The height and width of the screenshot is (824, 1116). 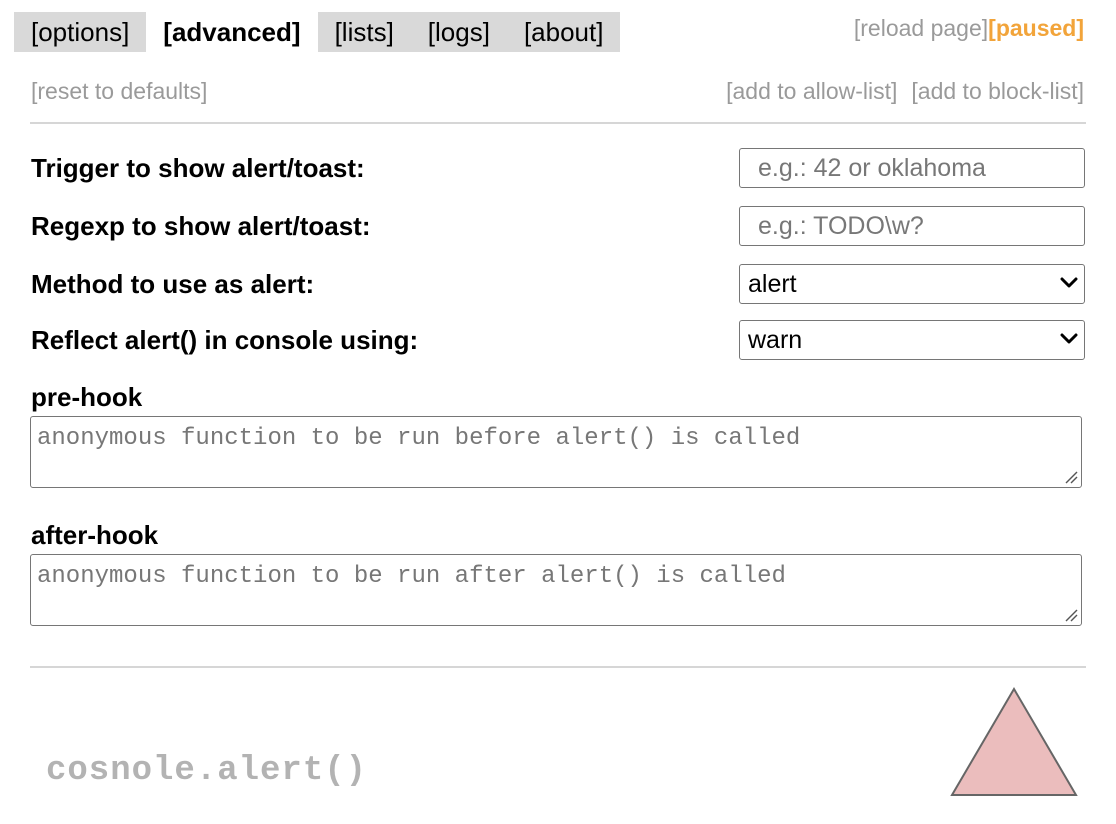 I want to click on regexp-label: Regexp to show alert/toast:, so click(x=201, y=226).